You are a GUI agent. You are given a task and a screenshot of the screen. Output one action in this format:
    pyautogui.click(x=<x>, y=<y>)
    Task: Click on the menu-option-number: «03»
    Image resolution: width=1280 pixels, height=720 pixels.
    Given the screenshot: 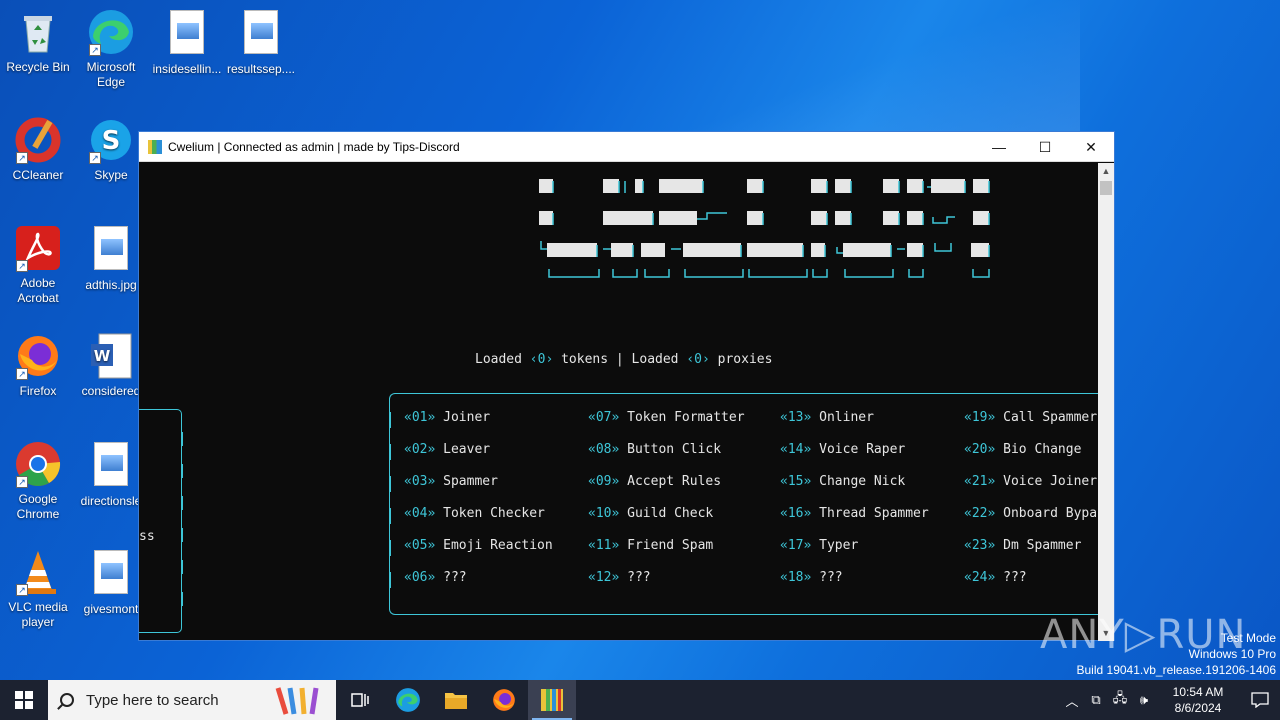 What is the action you would take?
    pyautogui.click(x=420, y=481)
    